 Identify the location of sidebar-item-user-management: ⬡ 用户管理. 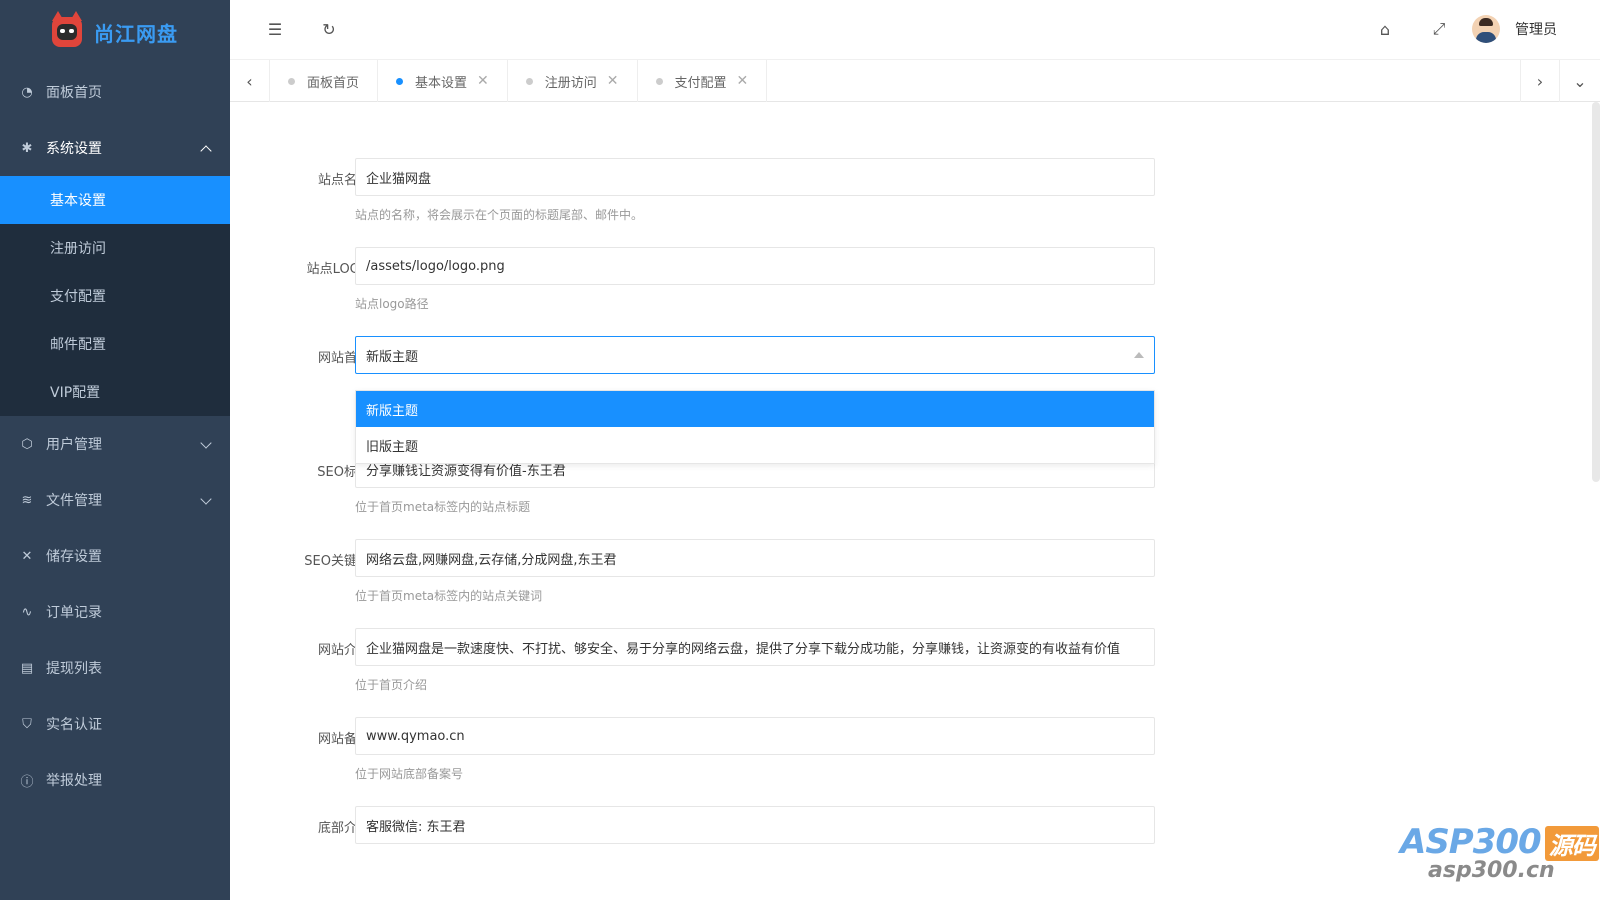
(115, 444).